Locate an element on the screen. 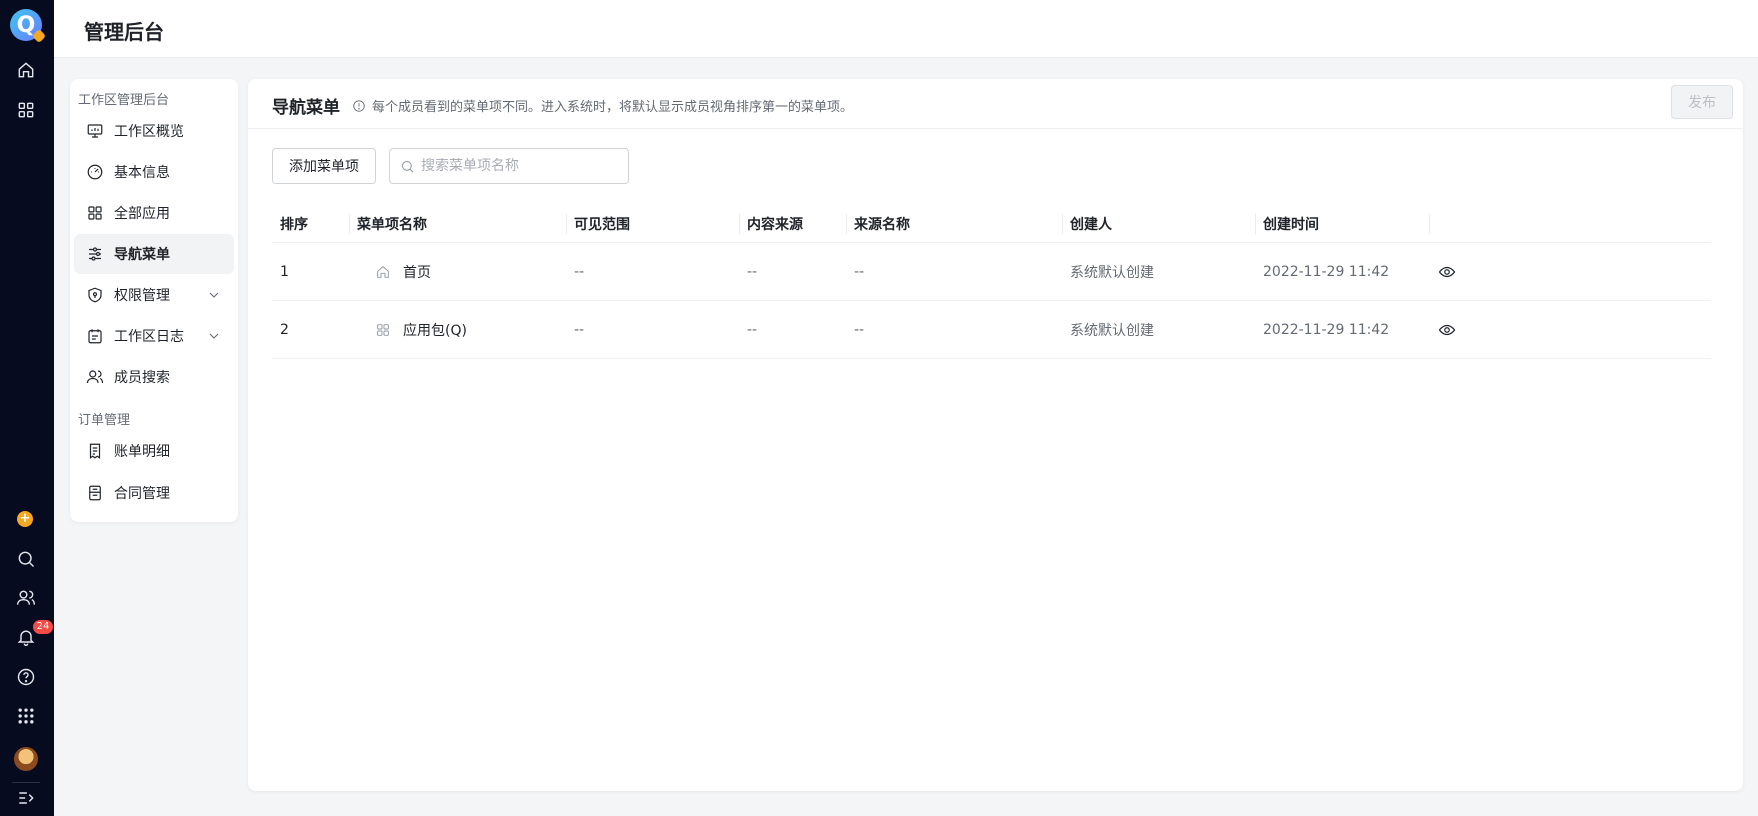 The height and width of the screenshot is (816, 1758). menu-item-workspace-log: 工作区日志 is located at coordinates (154, 336).